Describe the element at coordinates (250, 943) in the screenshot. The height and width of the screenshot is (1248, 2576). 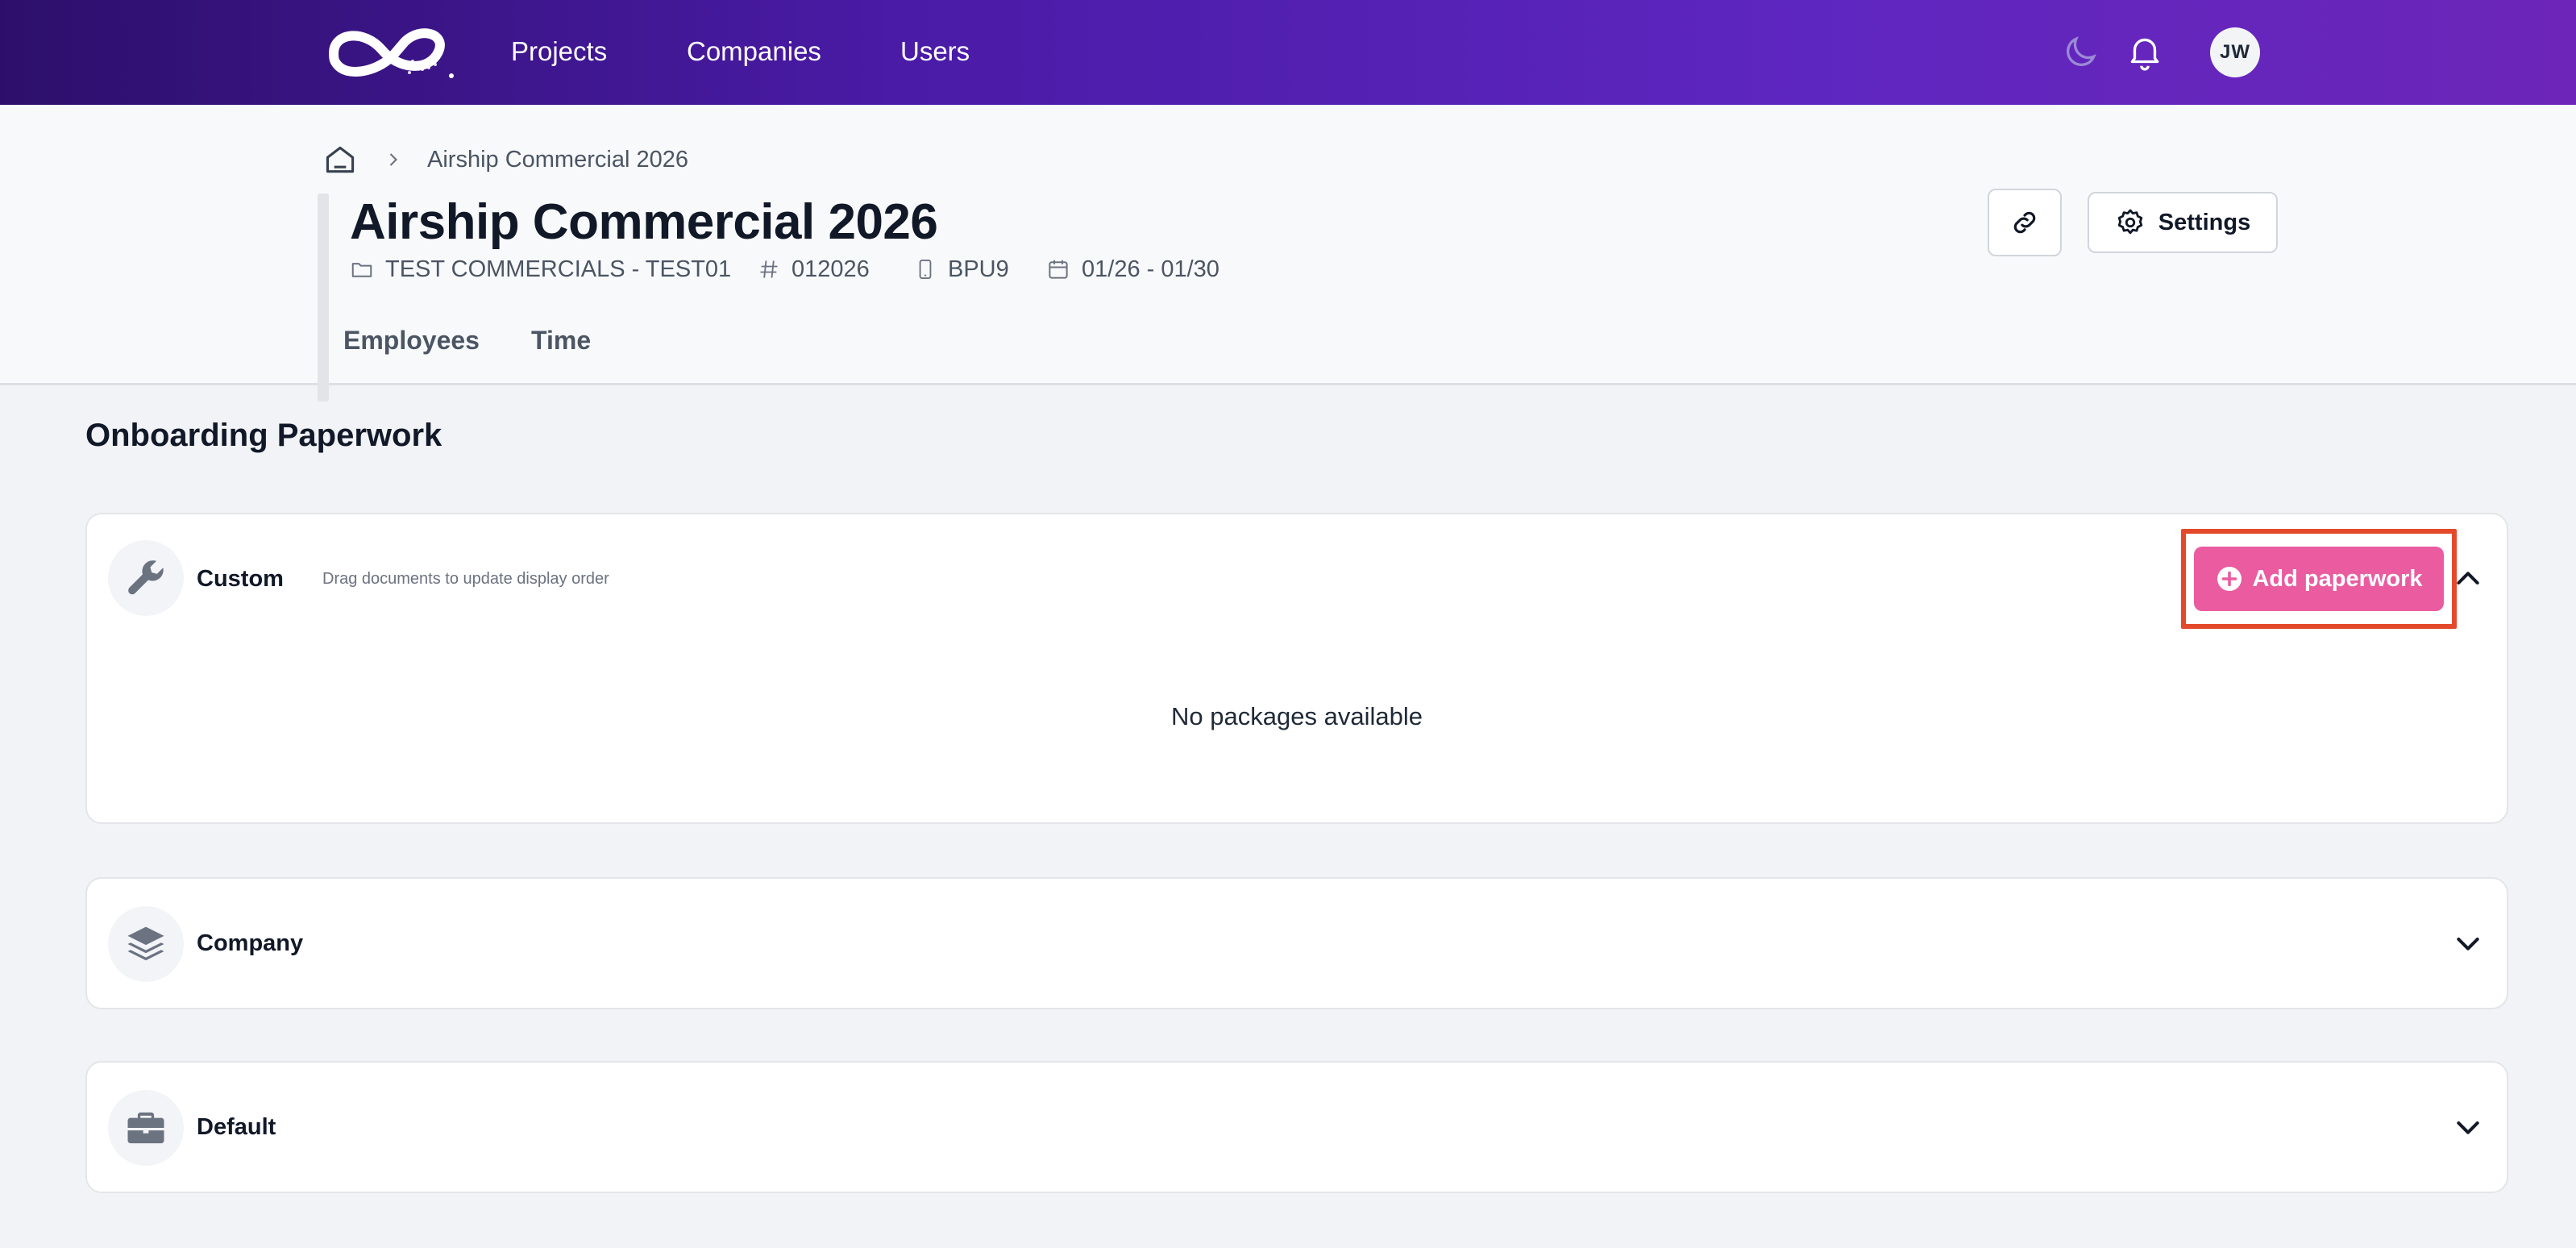
I see `card-company-label: Company` at that location.